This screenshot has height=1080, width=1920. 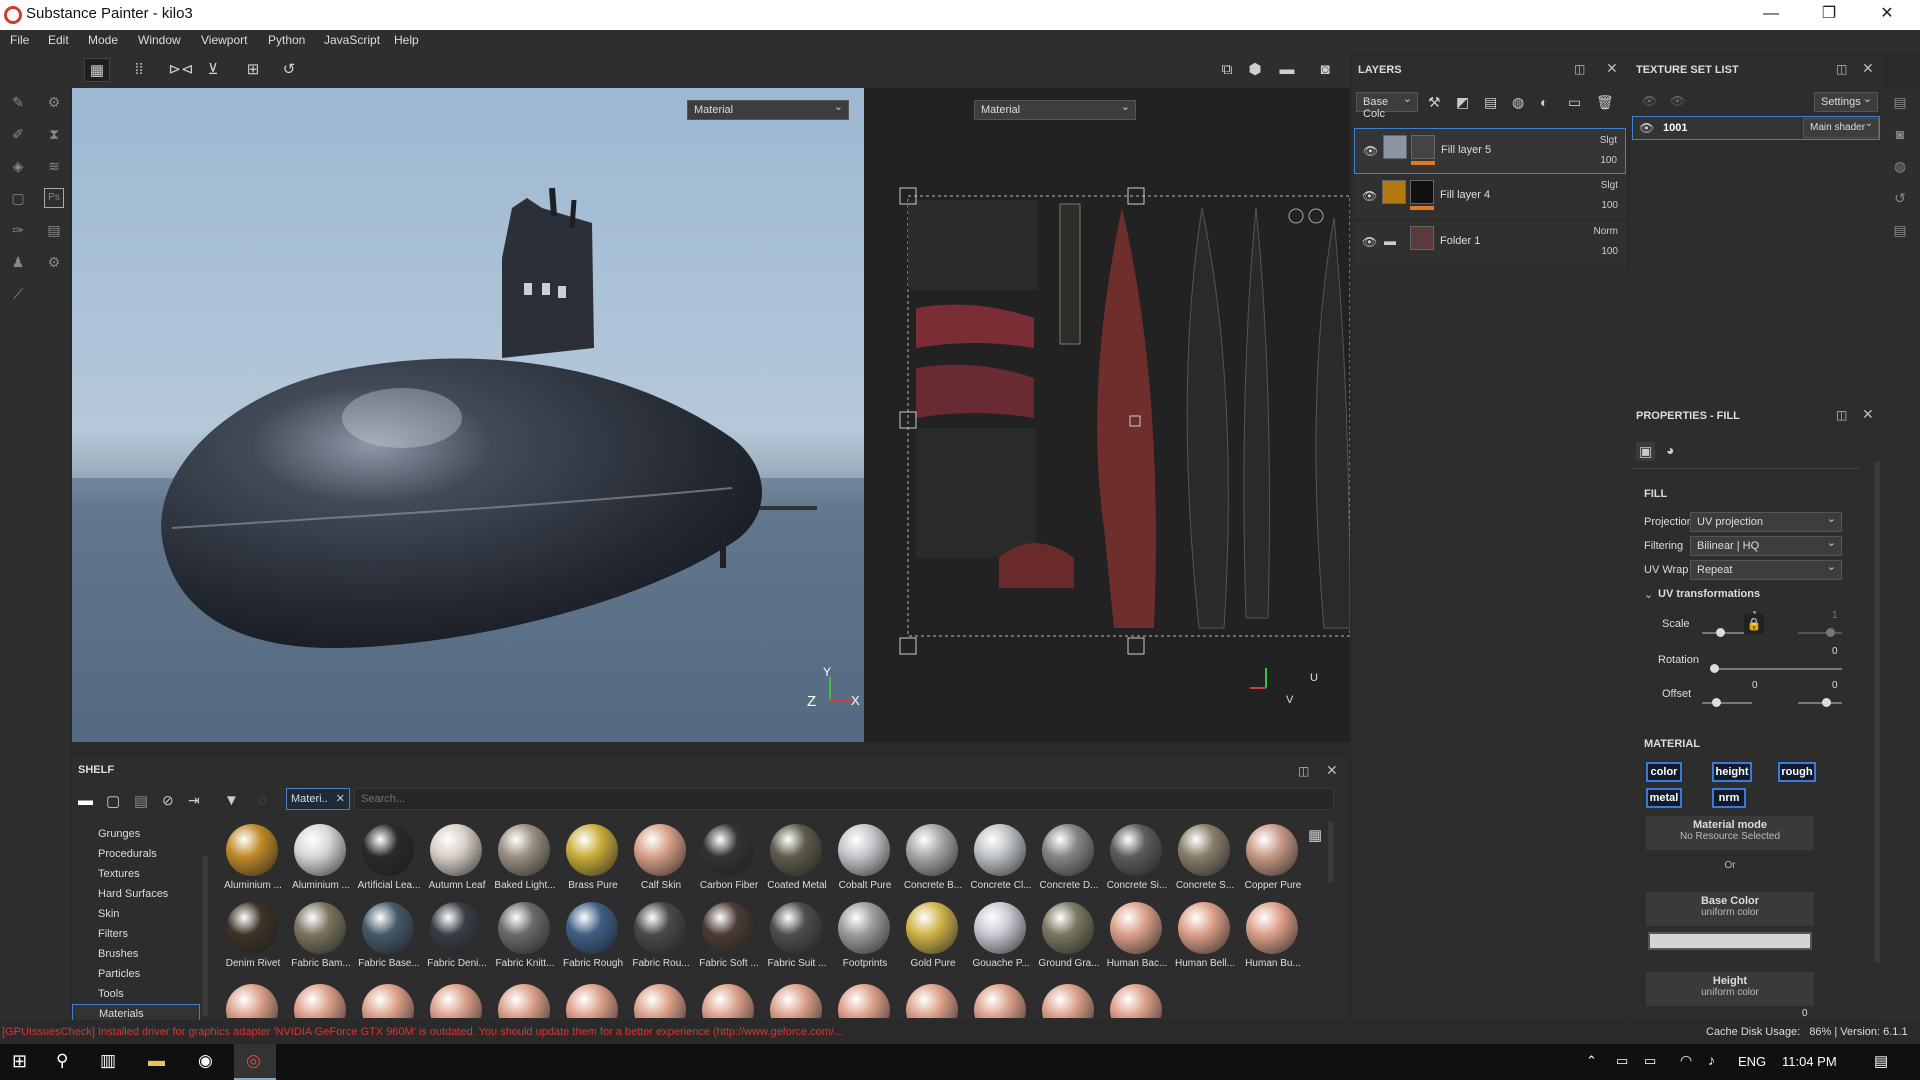 I want to click on add-mask-icon: ◩, so click(x=1462, y=102).